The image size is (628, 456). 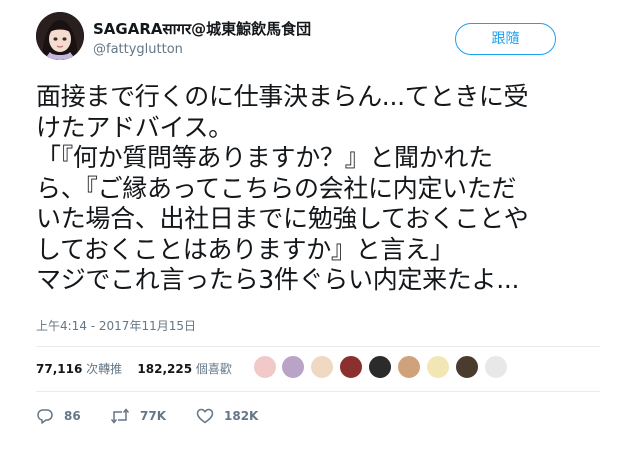 I want to click on avatar, so click(x=60, y=36).